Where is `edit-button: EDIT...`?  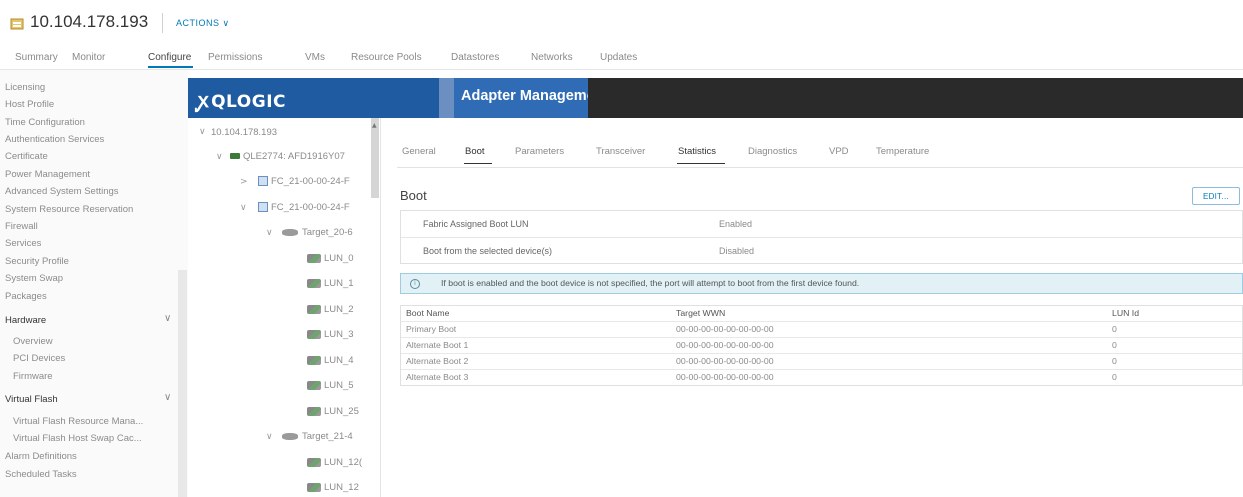
edit-button: EDIT... is located at coordinates (1216, 196).